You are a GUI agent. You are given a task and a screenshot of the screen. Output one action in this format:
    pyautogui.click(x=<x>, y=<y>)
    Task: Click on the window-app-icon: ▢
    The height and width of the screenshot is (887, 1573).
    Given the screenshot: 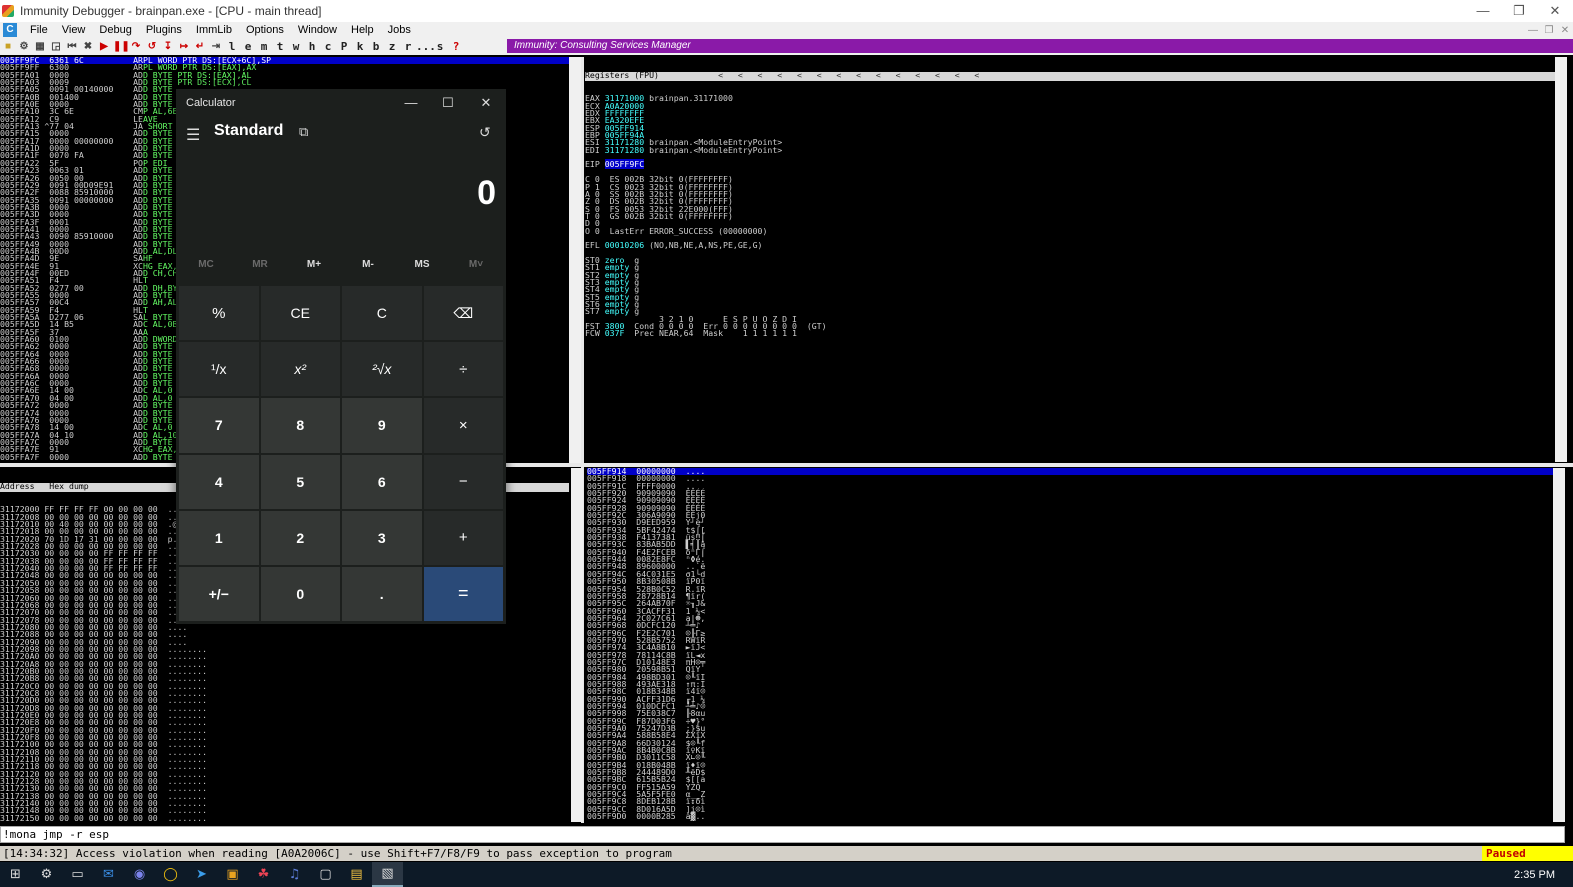 What is the action you would take?
    pyautogui.click(x=325, y=874)
    